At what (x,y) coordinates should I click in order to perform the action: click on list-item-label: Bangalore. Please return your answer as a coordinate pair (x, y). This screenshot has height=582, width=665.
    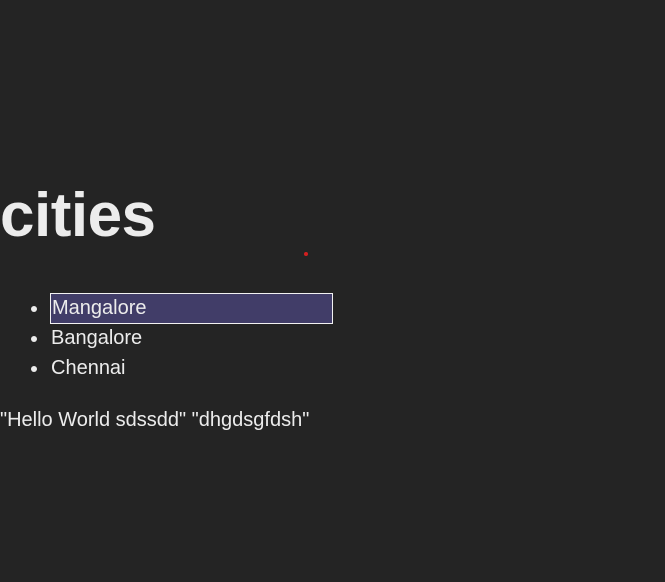
    Looking at the image, I should click on (96, 339).